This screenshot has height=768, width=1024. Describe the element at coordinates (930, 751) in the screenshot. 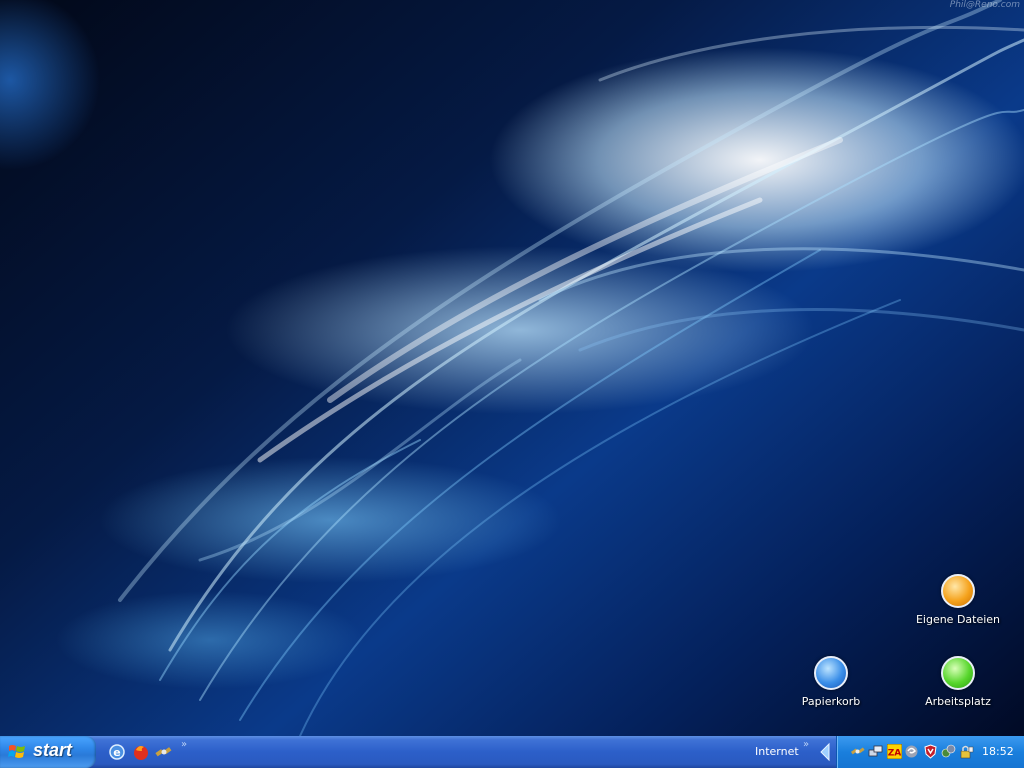

I see `antivirus-shield-icon` at that location.